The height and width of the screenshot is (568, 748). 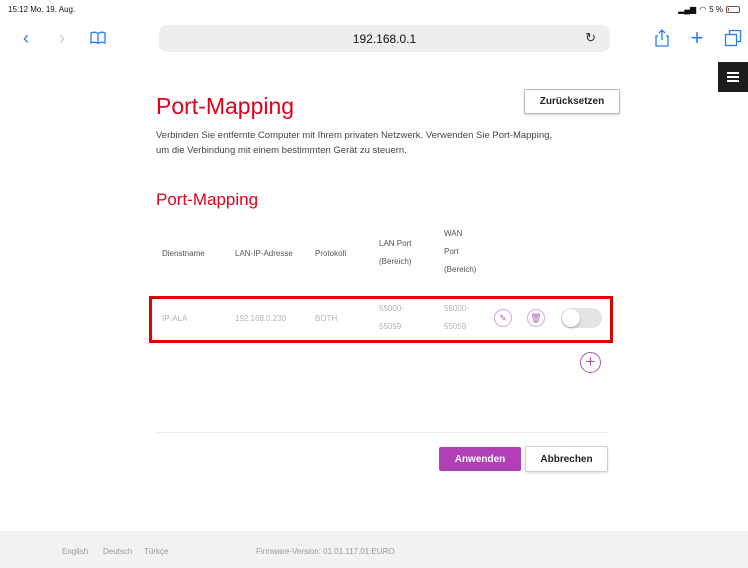 I want to click on battery-percent: 5 %, so click(x=716, y=9).